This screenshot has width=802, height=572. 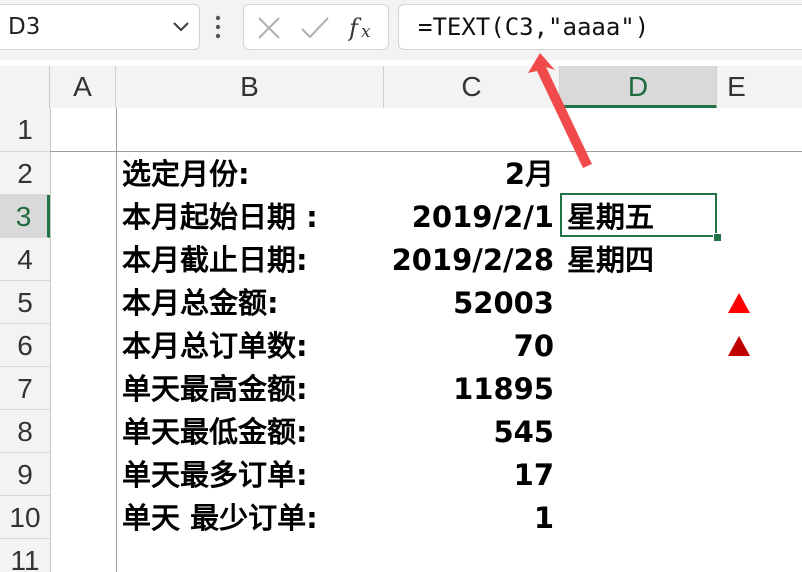 What do you see at coordinates (759, 87) in the screenshot?
I see `column-header-e: E` at bounding box center [759, 87].